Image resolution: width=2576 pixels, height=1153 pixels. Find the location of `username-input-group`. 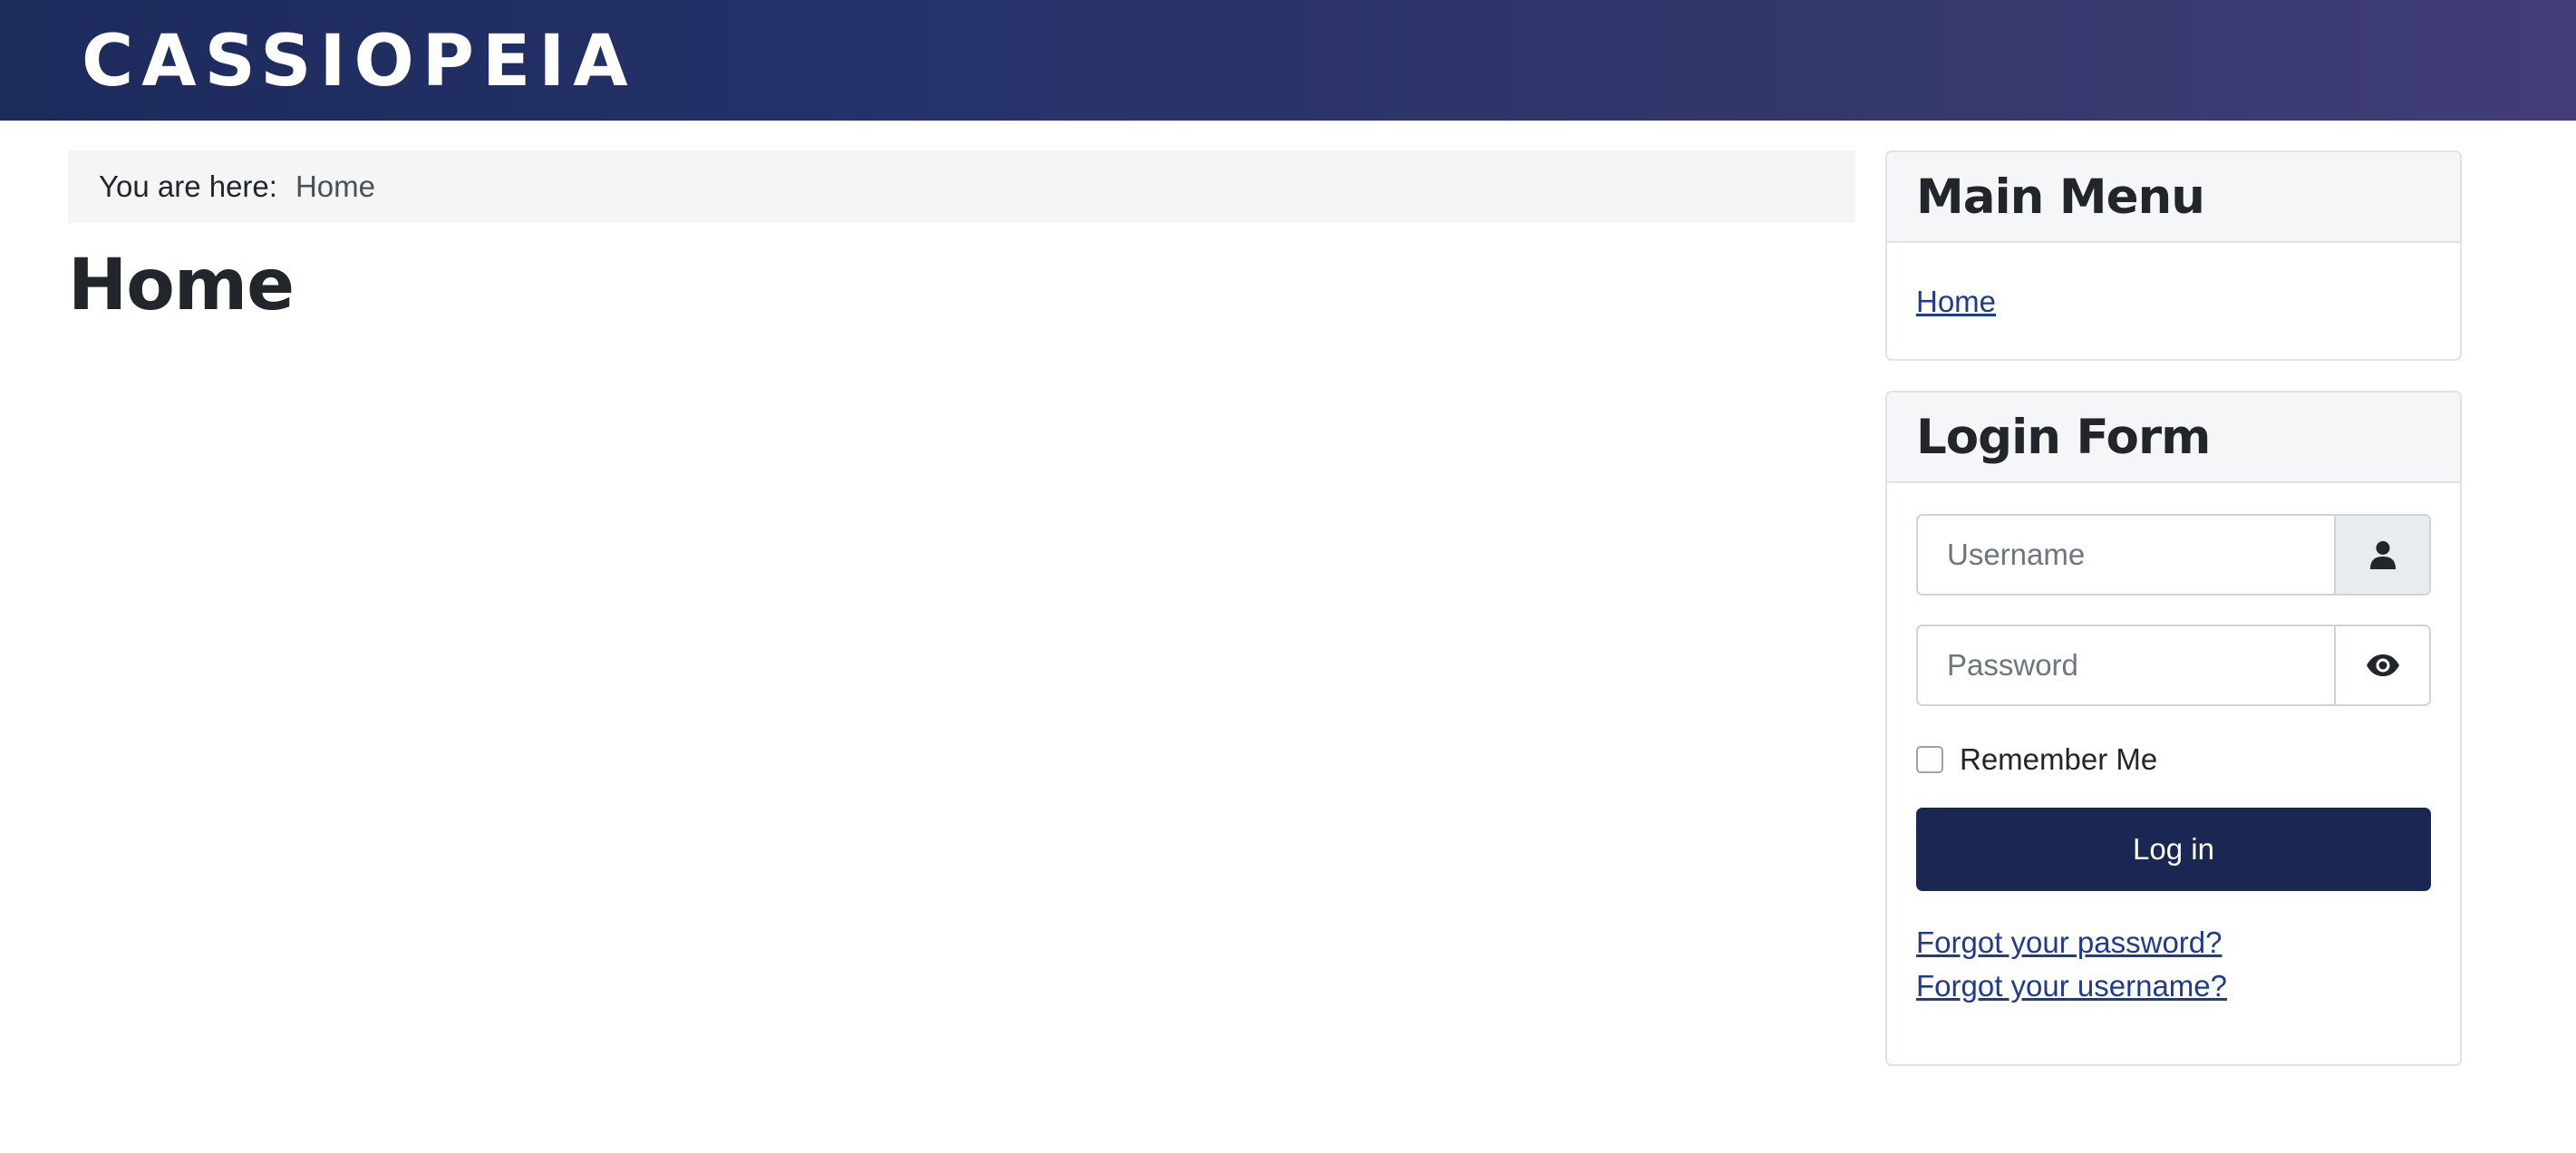

username-input-group is located at coordinates (2173, 555).